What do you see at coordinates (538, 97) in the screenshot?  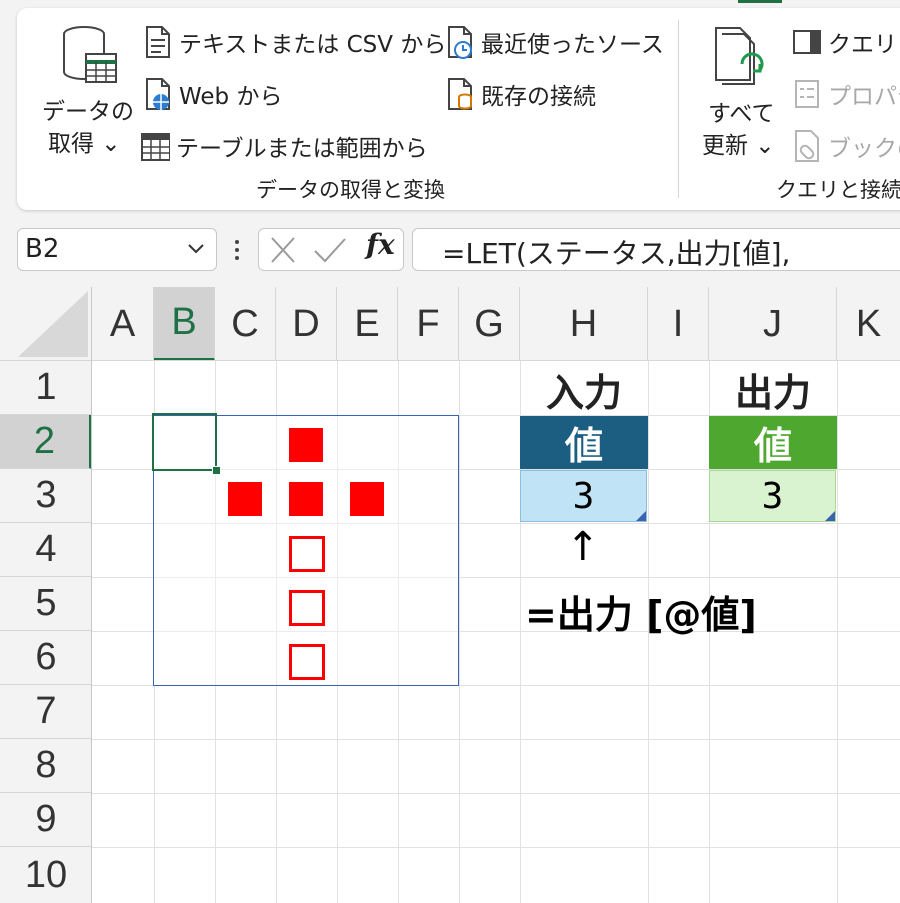 I see `existing-connections-label: 既存の接続` at bounding box center [538, 97].